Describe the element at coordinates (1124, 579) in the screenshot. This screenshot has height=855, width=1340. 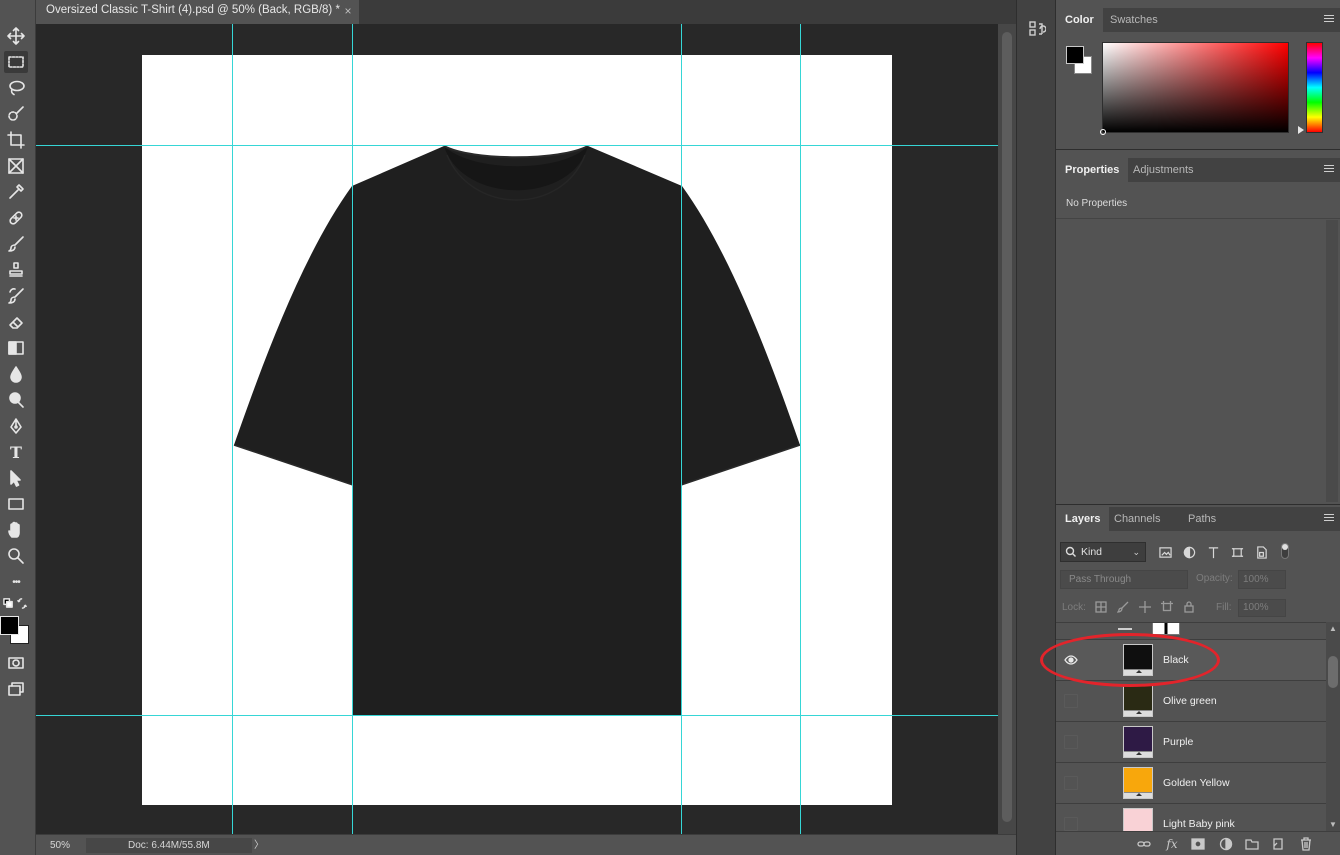
I see `blend-mode-select: Pass Through` at that location.